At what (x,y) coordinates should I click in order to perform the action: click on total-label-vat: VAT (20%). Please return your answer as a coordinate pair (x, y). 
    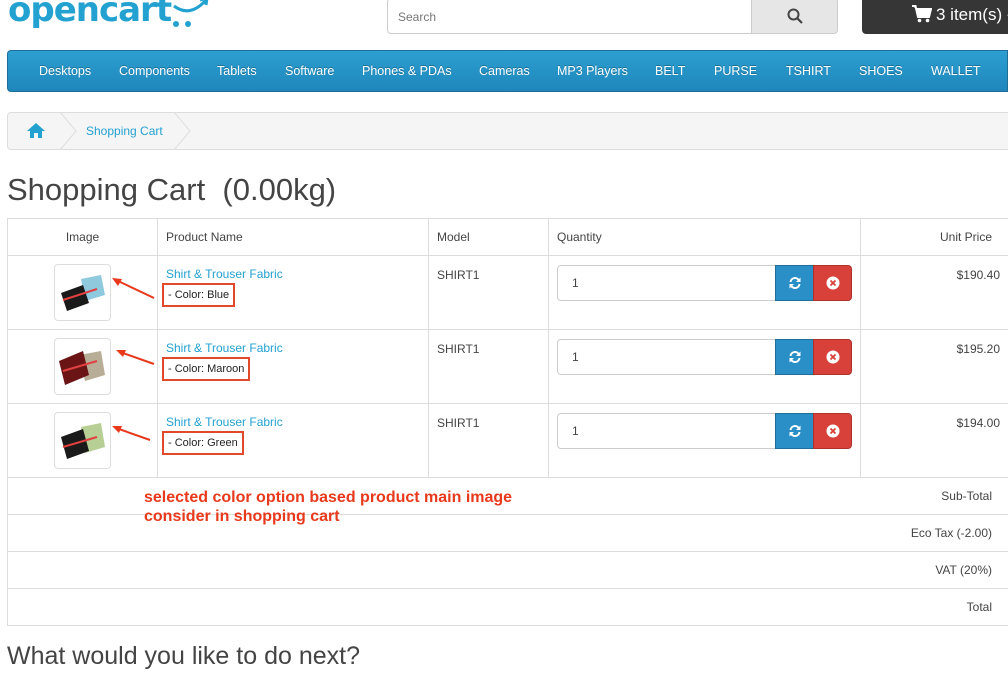
    Looking at the image, I should click on (507, 570).